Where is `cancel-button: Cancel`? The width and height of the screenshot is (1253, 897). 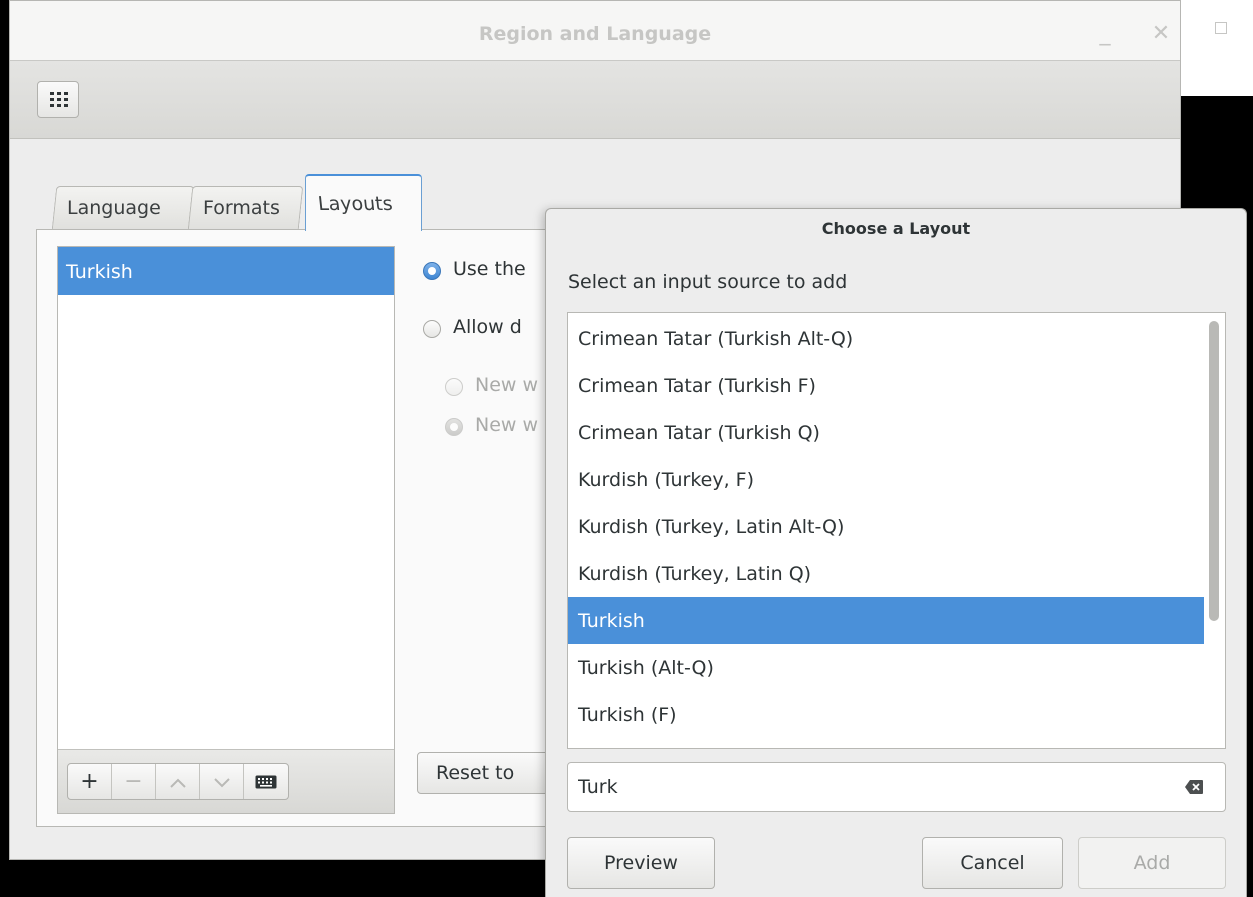
cancel-button: Cancel is located at coordinates (992, 863).